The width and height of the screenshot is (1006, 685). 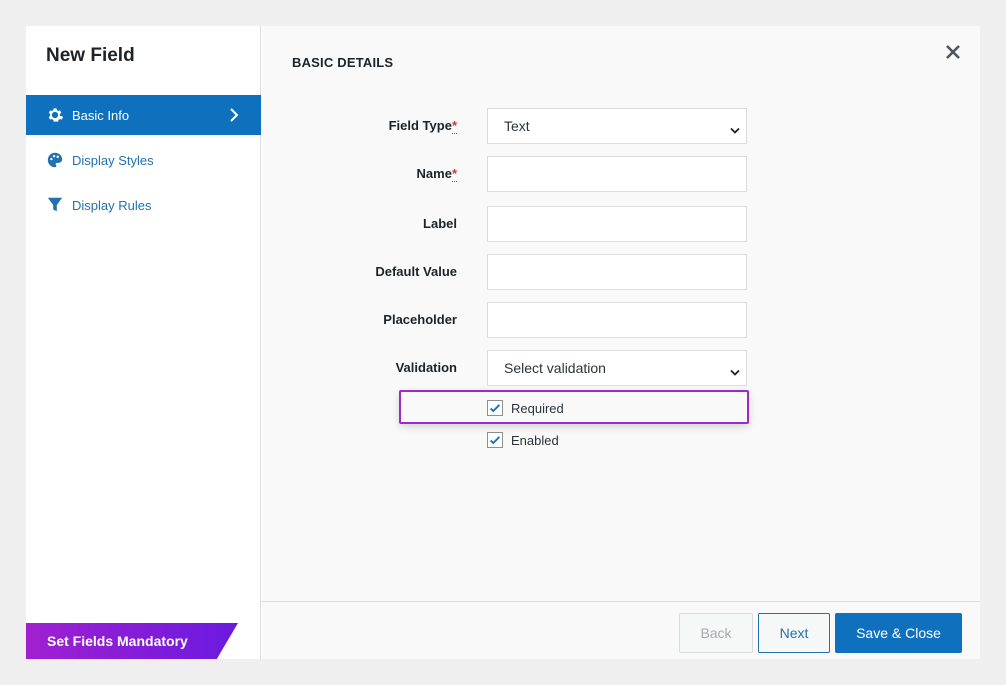 I want to click on label-input, so click(x=617, y=224).